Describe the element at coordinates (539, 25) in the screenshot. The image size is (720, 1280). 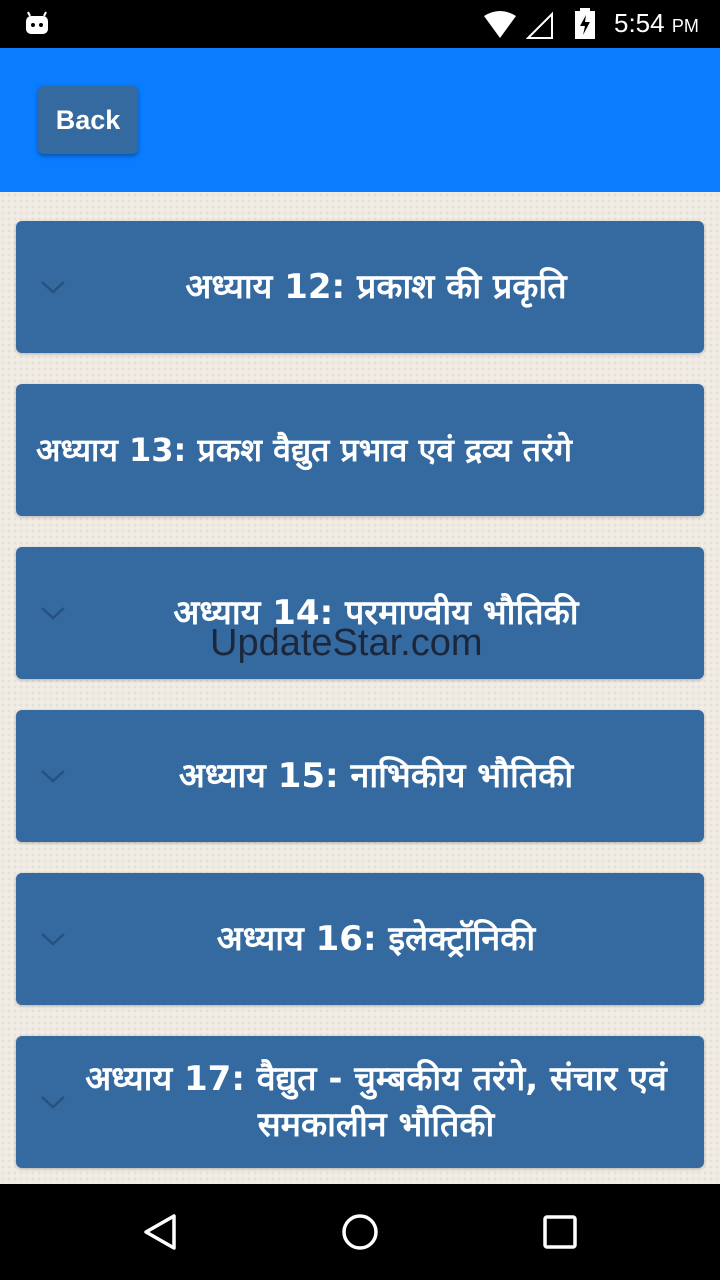
I see `signal-icon` at that location.